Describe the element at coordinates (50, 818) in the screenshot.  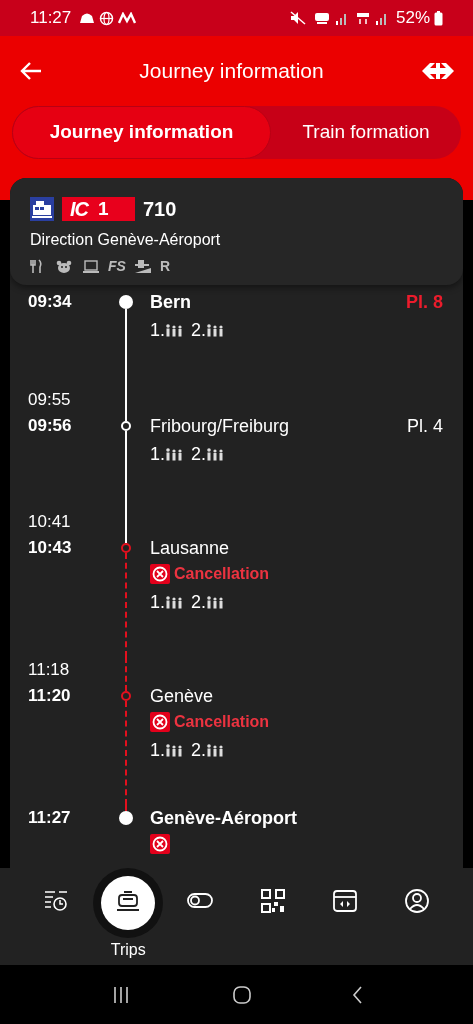
I see `arrival-time: 11:27` at that location.